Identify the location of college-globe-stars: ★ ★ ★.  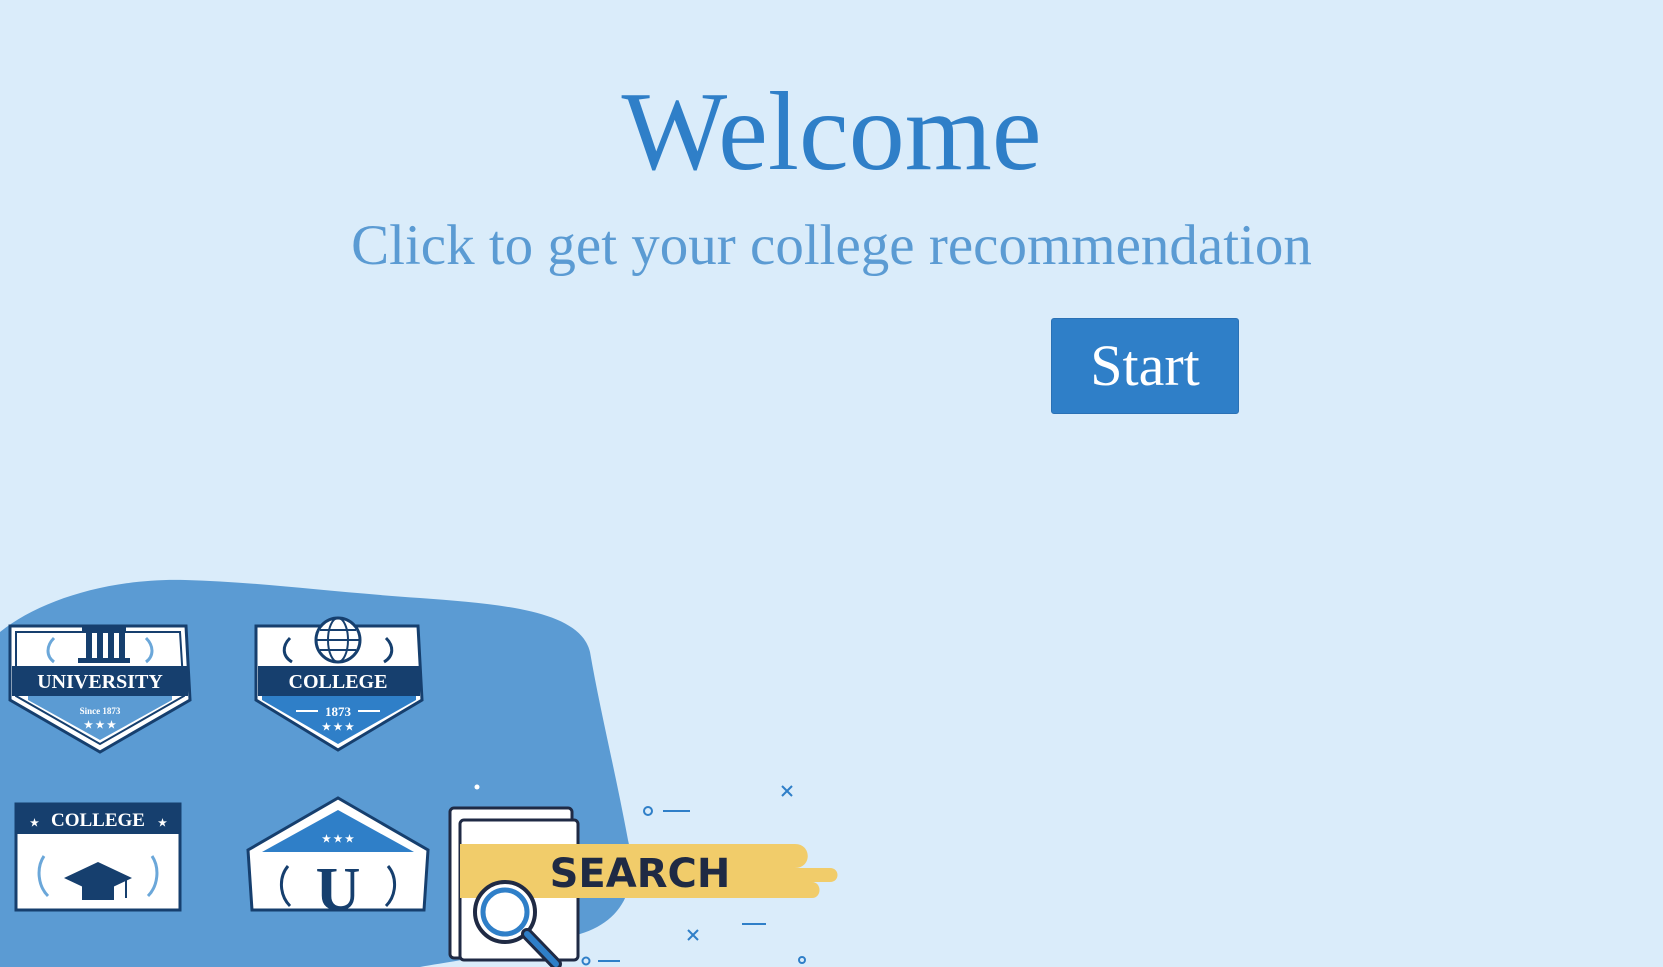
(338, 727).